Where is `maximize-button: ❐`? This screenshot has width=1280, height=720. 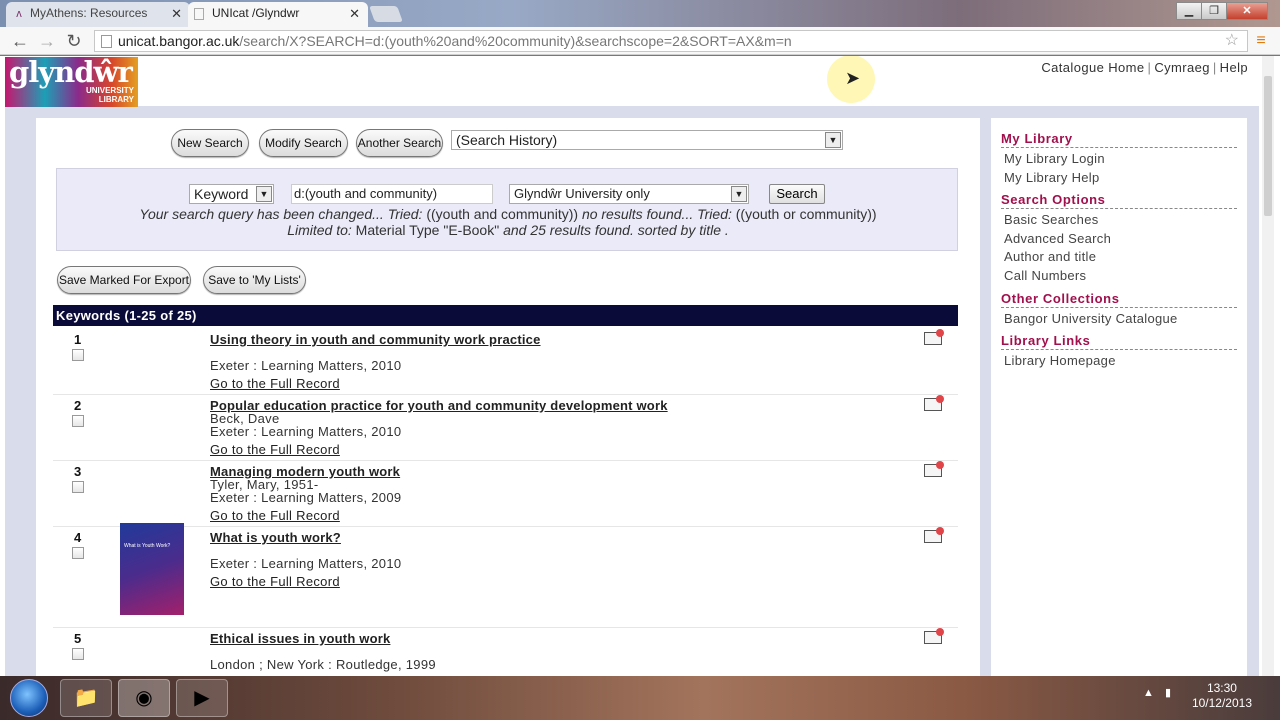
maximize-button: ❐ is located at coordinates (1214, 11).